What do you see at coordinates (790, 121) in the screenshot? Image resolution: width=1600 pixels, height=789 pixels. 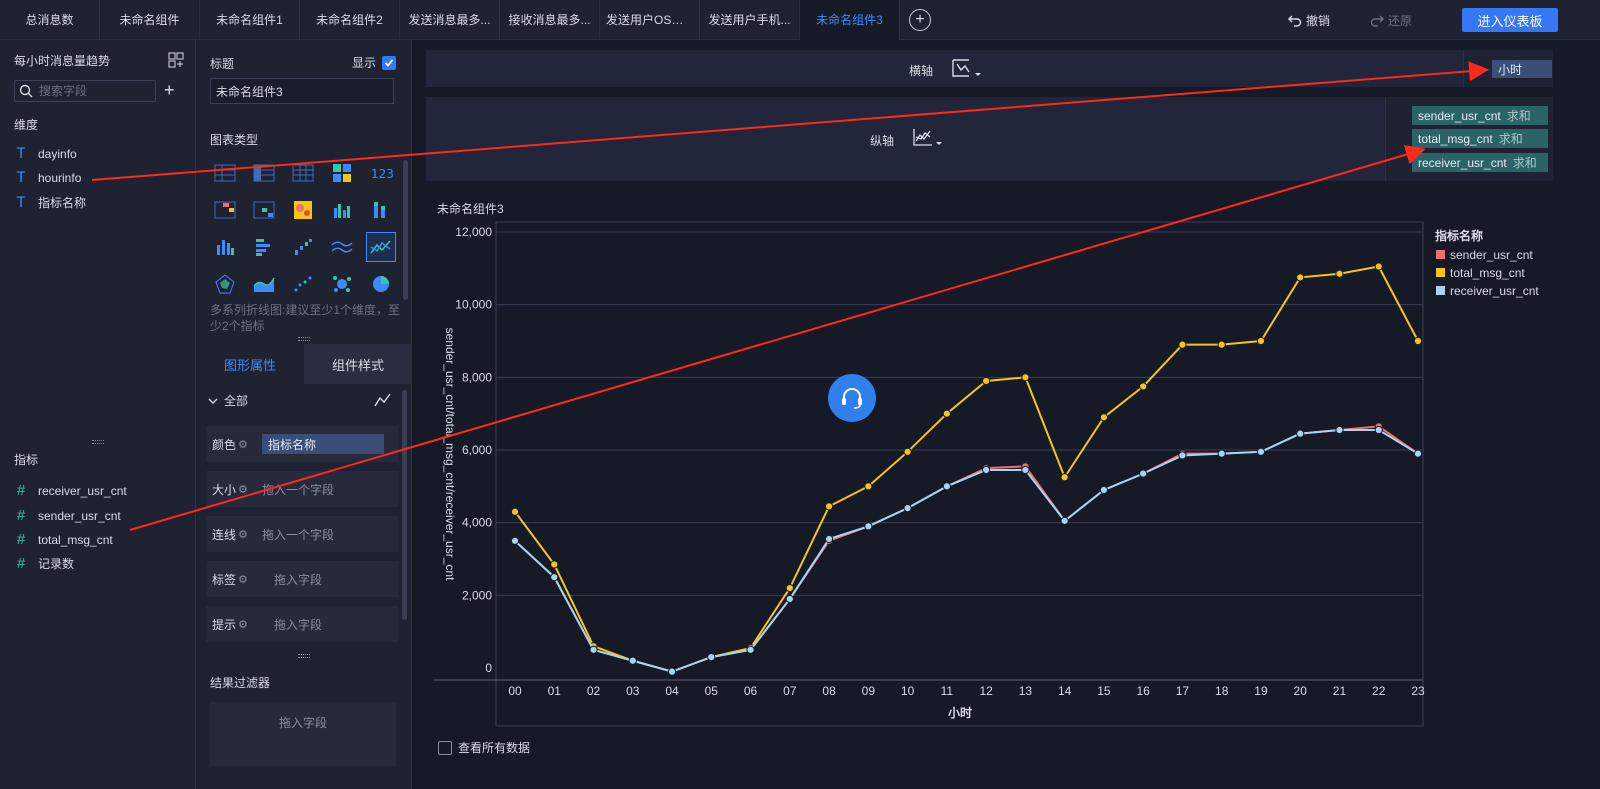 I see `arrow-hourinfo-to-x-axis` at bounding box center [790, 121].